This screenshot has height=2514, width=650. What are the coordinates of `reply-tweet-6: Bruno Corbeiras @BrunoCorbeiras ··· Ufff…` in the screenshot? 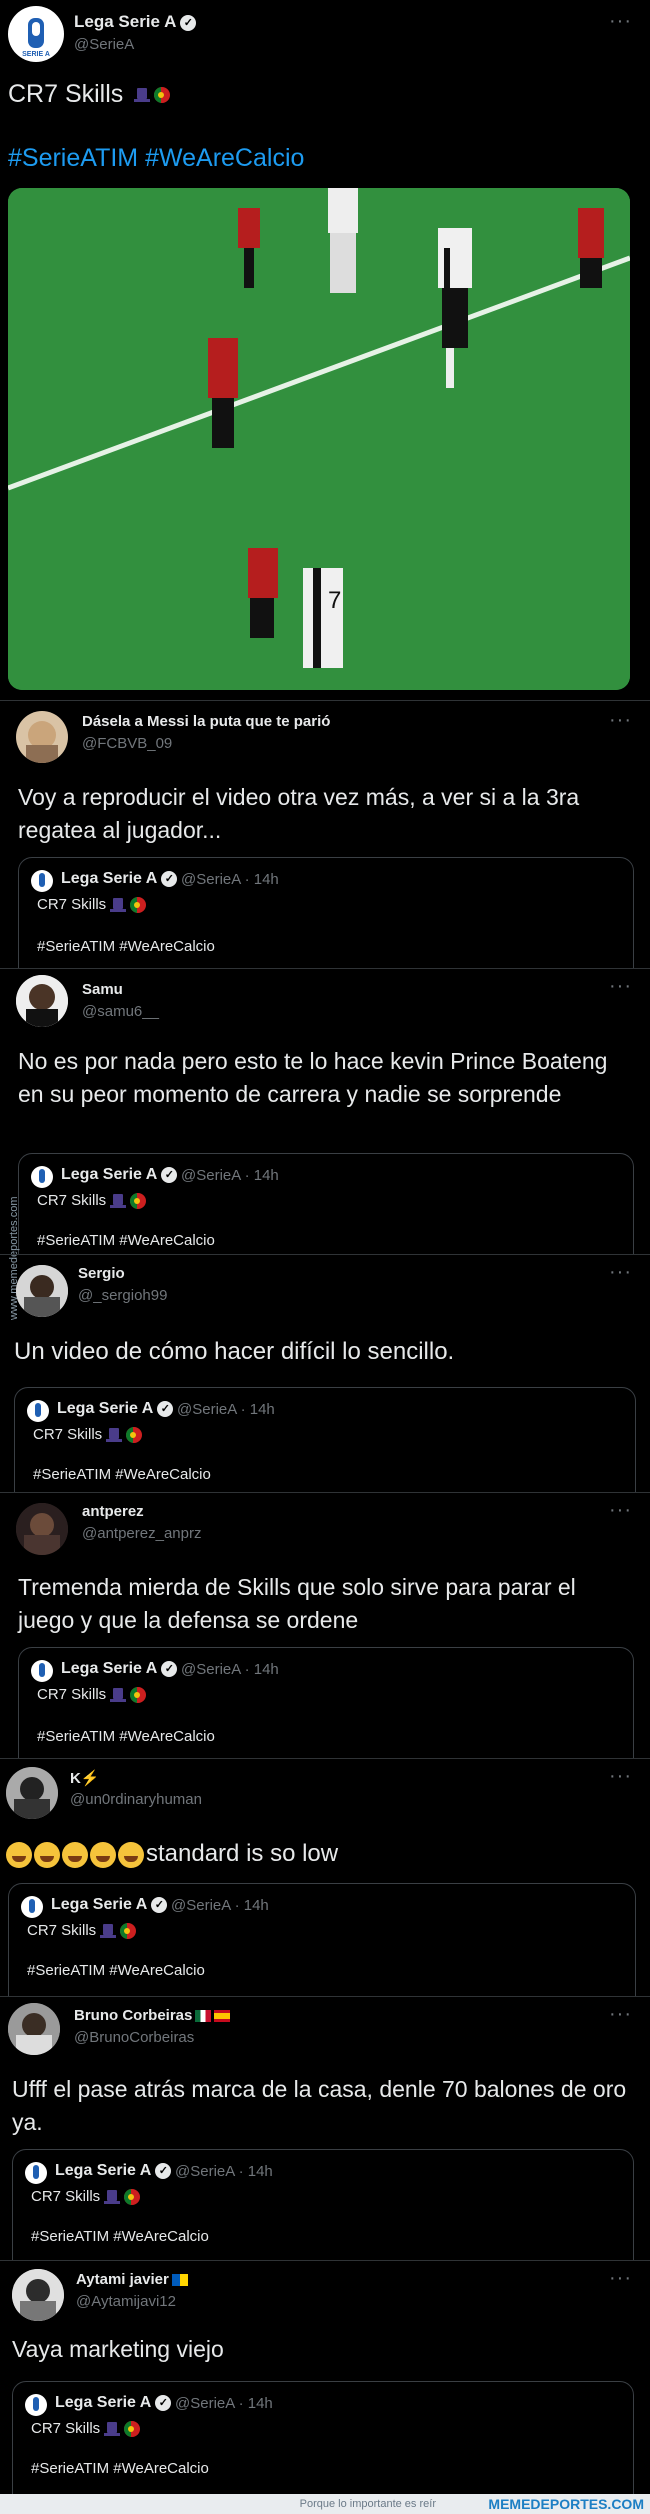 It's located at (325, 2128).